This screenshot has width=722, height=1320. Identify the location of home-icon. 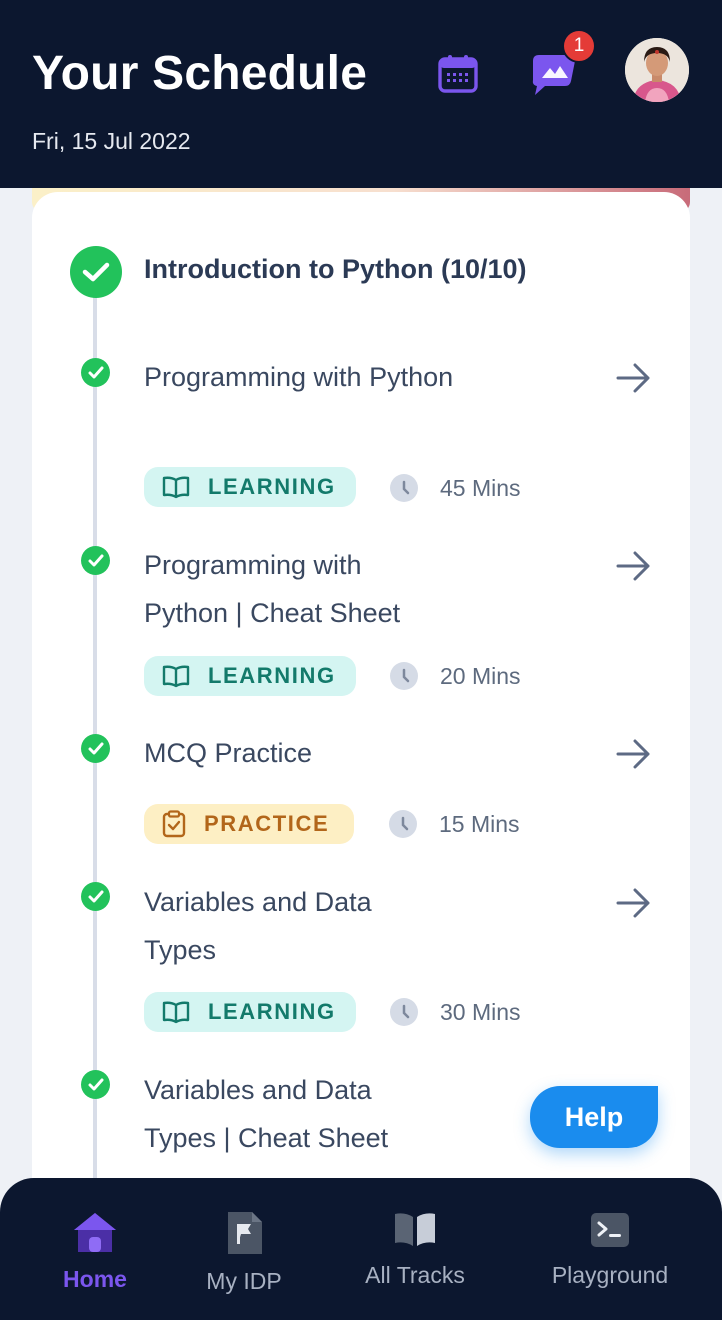
(95, 1232).